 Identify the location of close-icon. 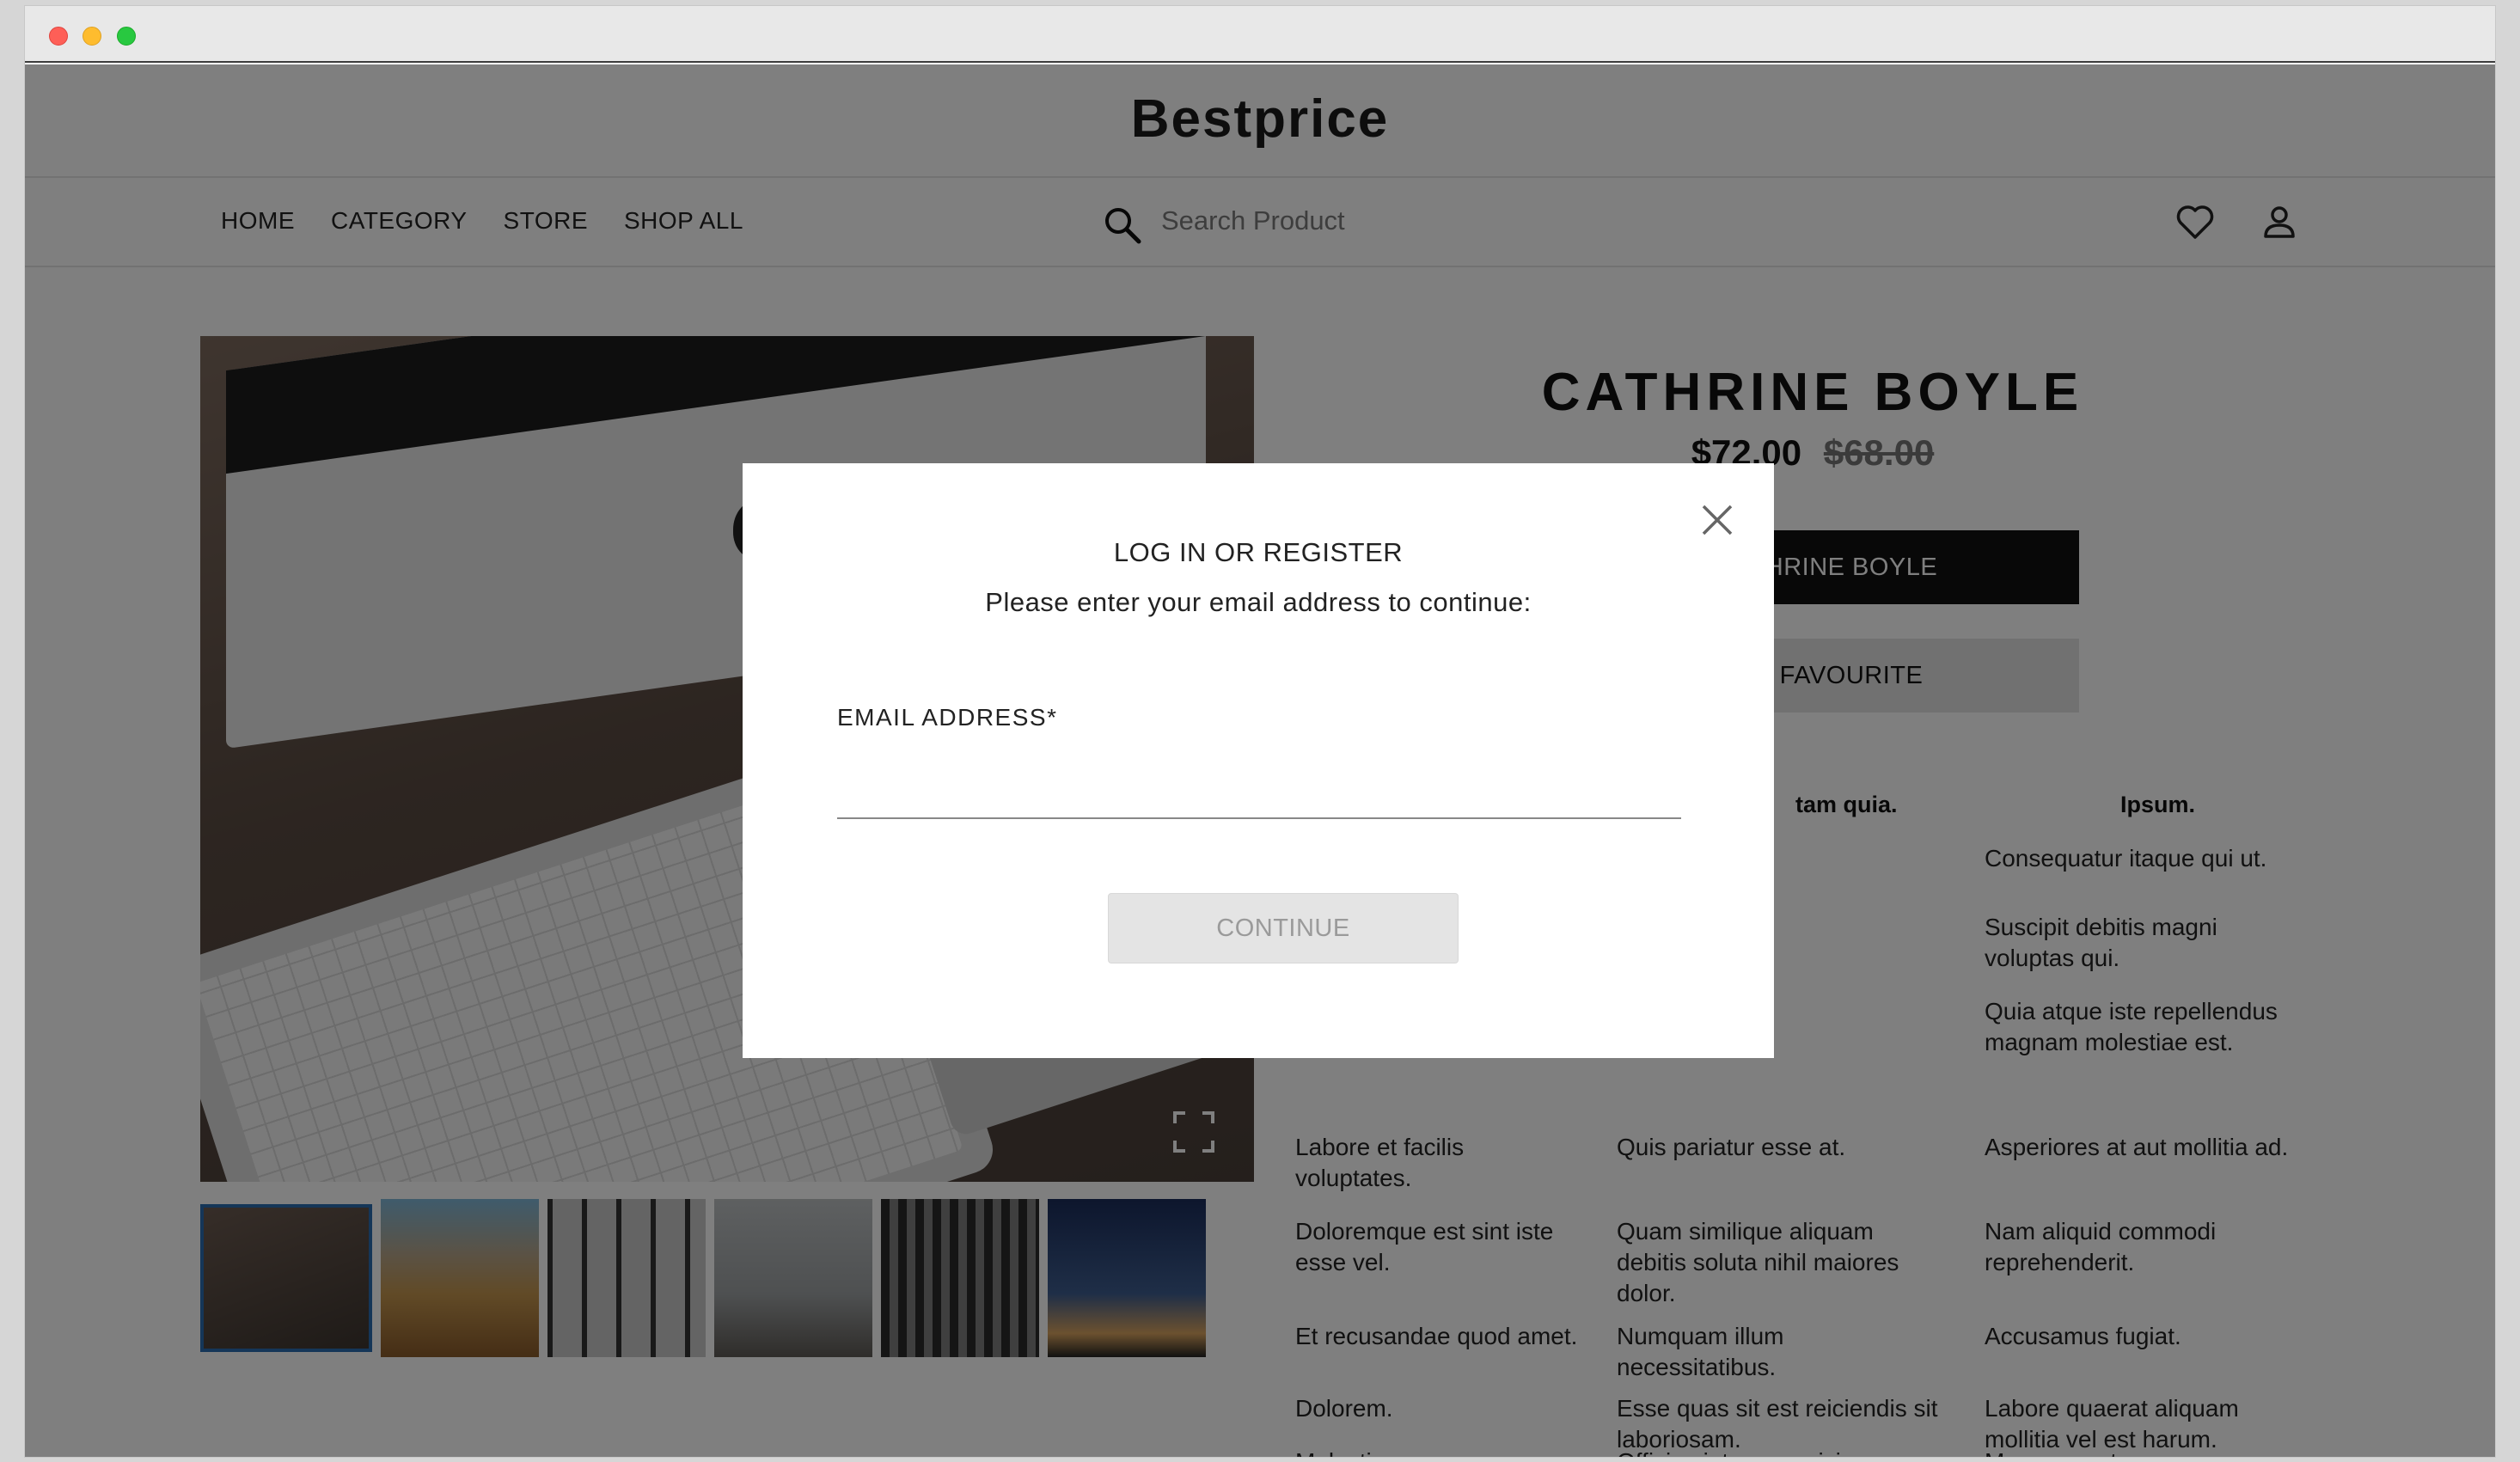
(1717, 520).